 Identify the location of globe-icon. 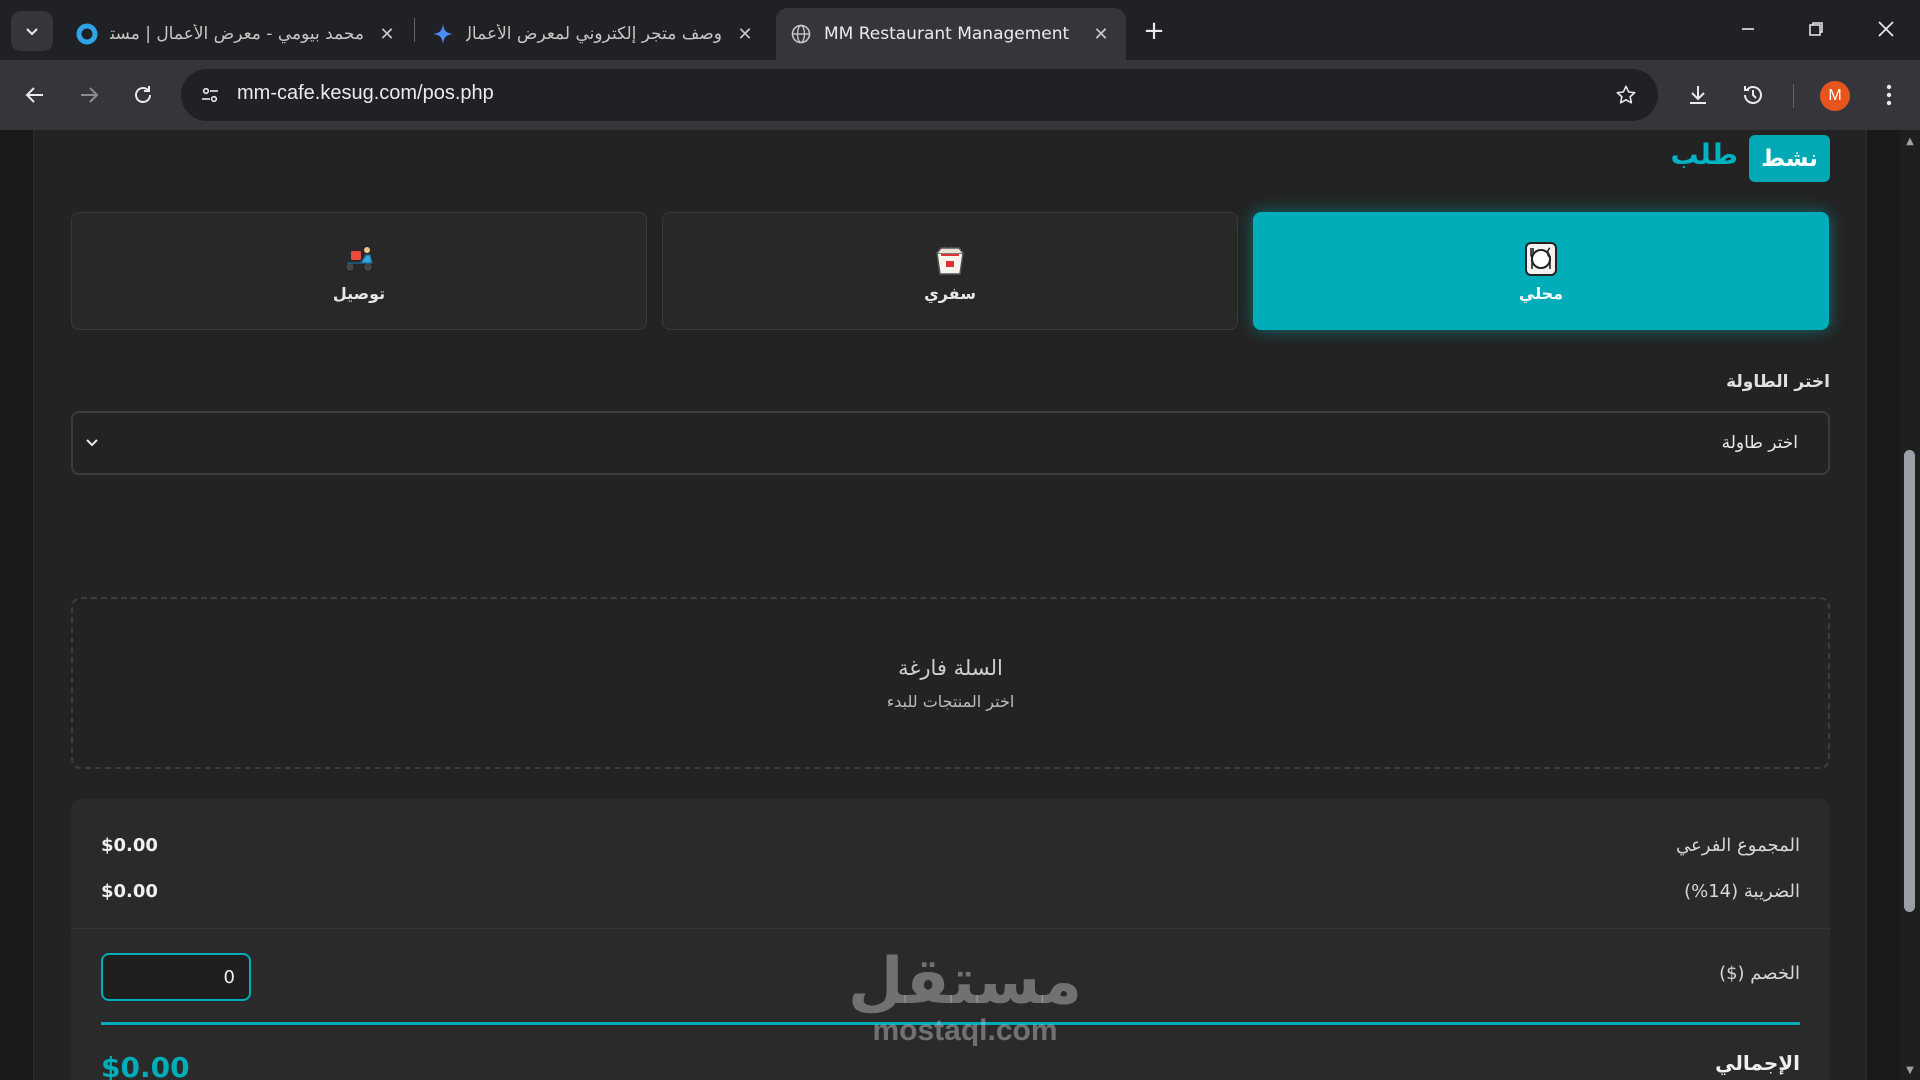
(801, 34).